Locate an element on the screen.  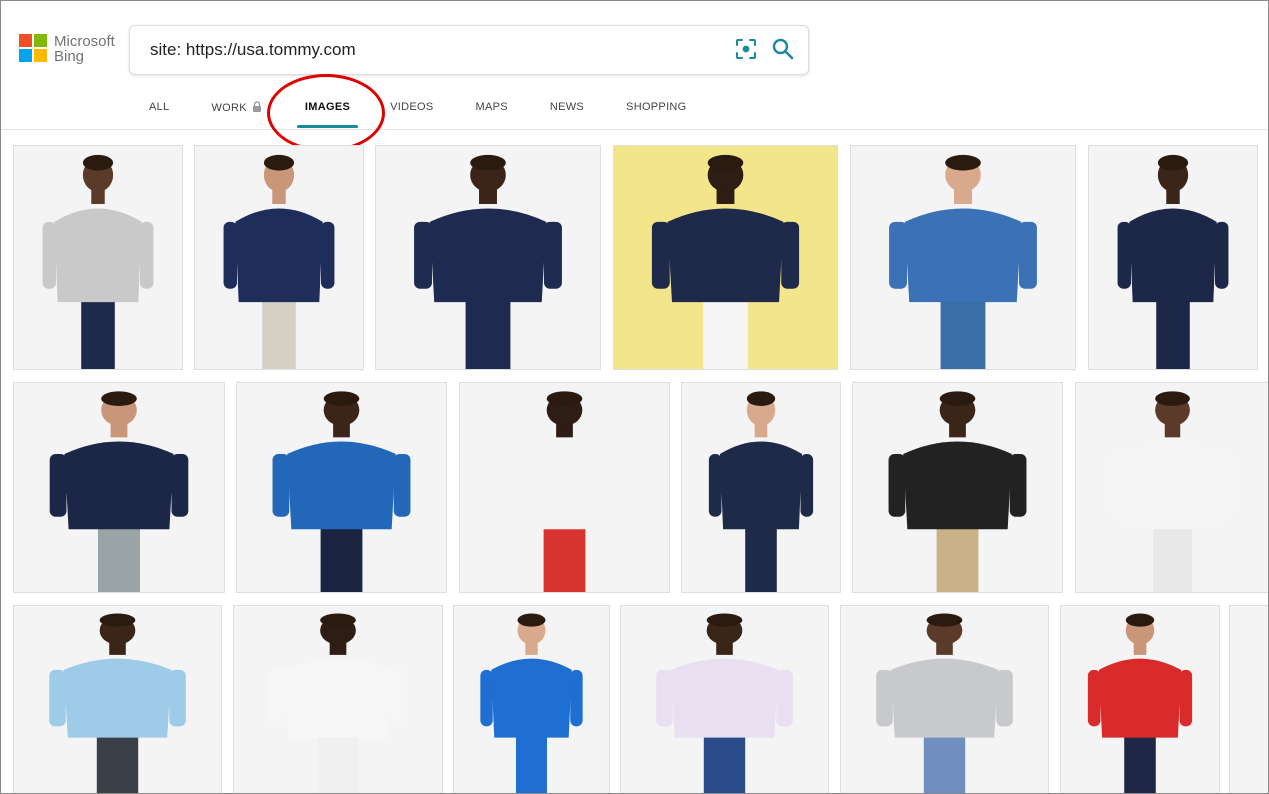
image-result-logo-sweatshirt is located at coordinates (1171, 487).